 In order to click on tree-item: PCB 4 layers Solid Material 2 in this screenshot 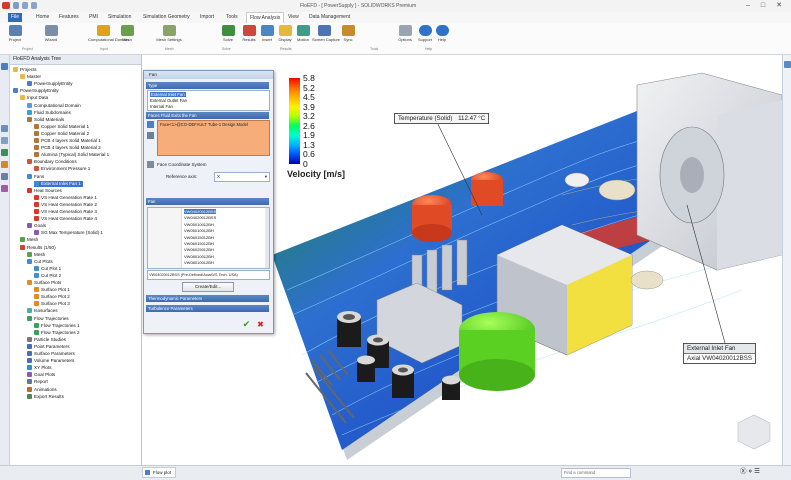, I will do `click(67, 148)`.